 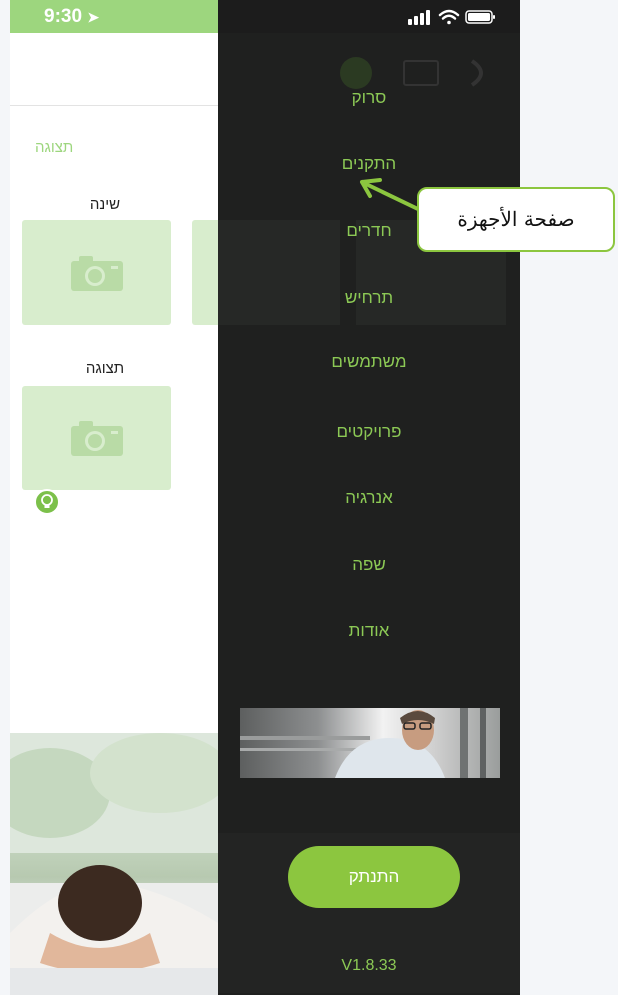 I want to click on logout-button: התנתק, so click(x=374, y=877).